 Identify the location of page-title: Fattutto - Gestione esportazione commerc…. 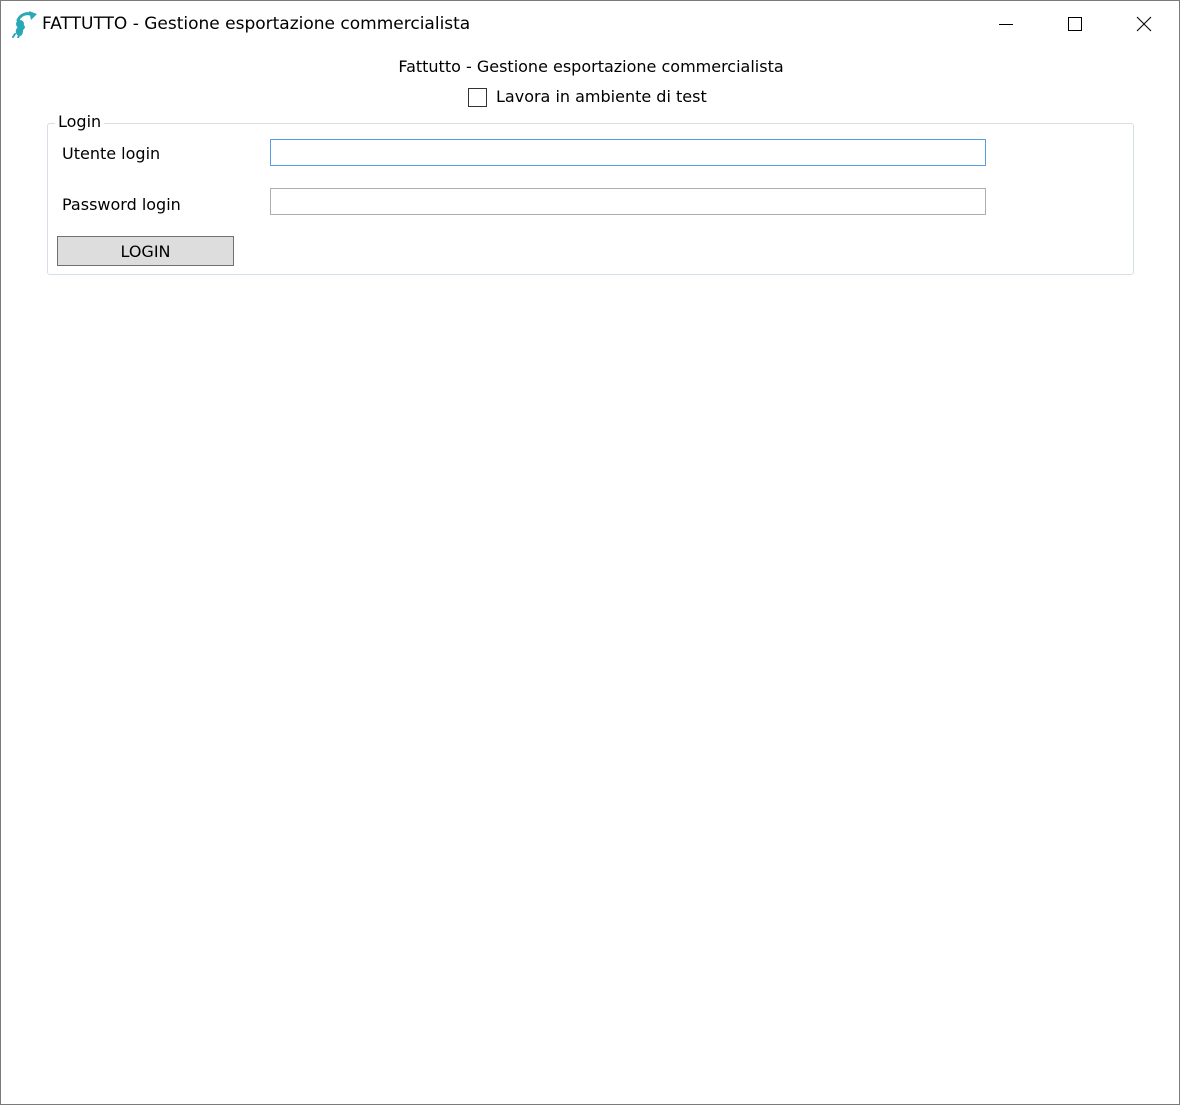
(591, 66).